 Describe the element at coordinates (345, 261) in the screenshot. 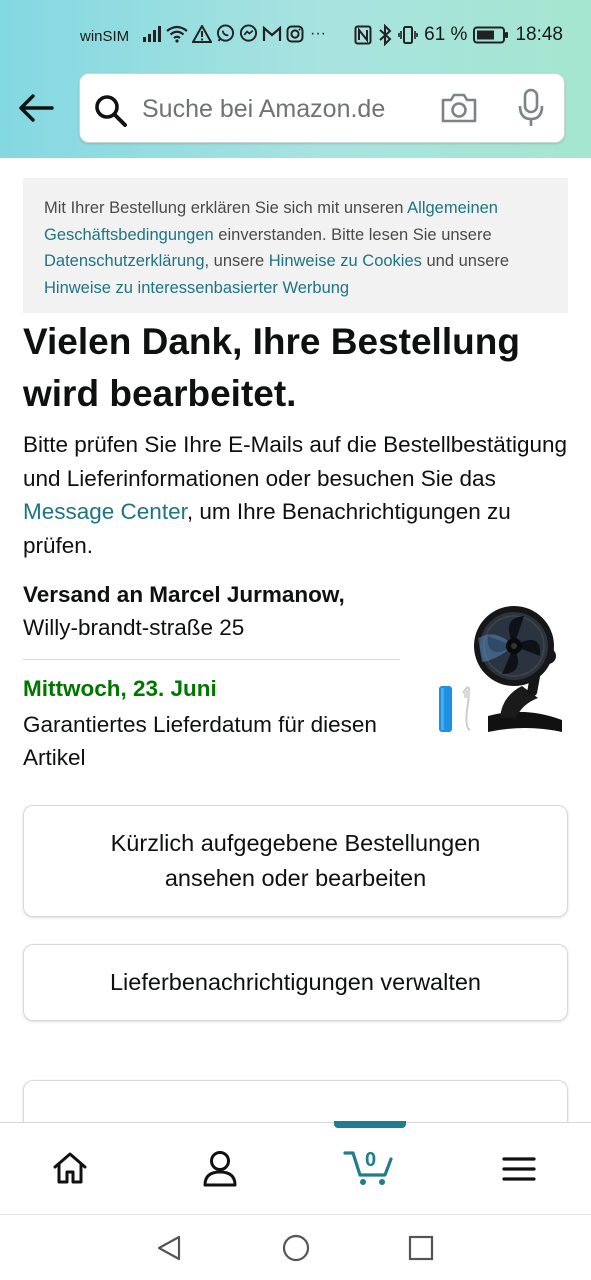

I see `cookies-link: Hinweise zu Cookies` at that location.